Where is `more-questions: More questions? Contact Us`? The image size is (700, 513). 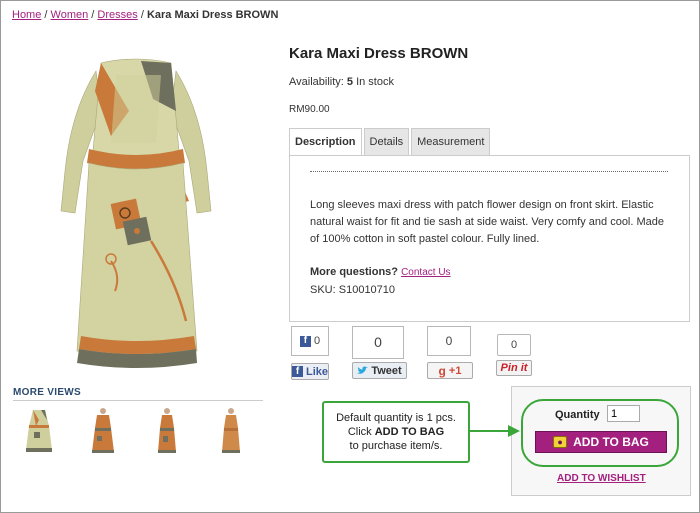
more-questions: More questions? Contact Us is located at coordinates (380, 272).